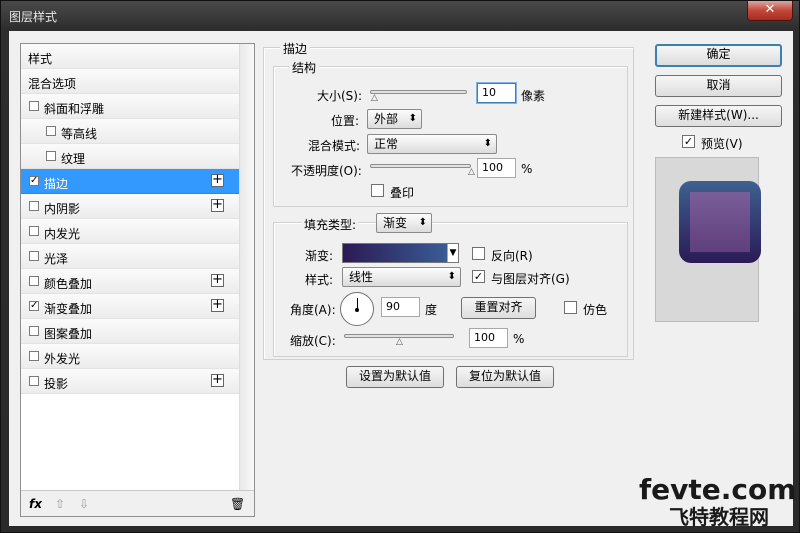 Image resolution: width=800 pixels, height=533 pixels. I want to click on style-item-label: 外发光, so click(62, 359).